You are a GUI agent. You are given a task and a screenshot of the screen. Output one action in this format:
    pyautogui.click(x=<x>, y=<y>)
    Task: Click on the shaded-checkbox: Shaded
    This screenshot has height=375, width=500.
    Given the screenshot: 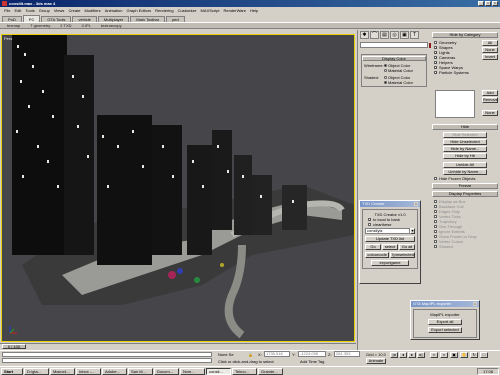 What is the action you would take?
    pyautogui.click(x=465, y=246)
    